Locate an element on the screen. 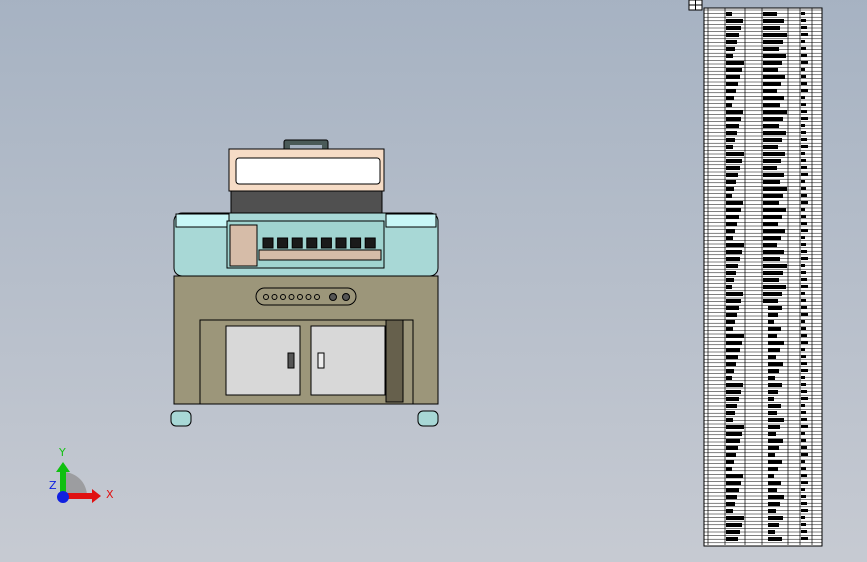 The height and width of the screenshot is (562, 867). axis-label: Y is located at coordinates (62, 452).